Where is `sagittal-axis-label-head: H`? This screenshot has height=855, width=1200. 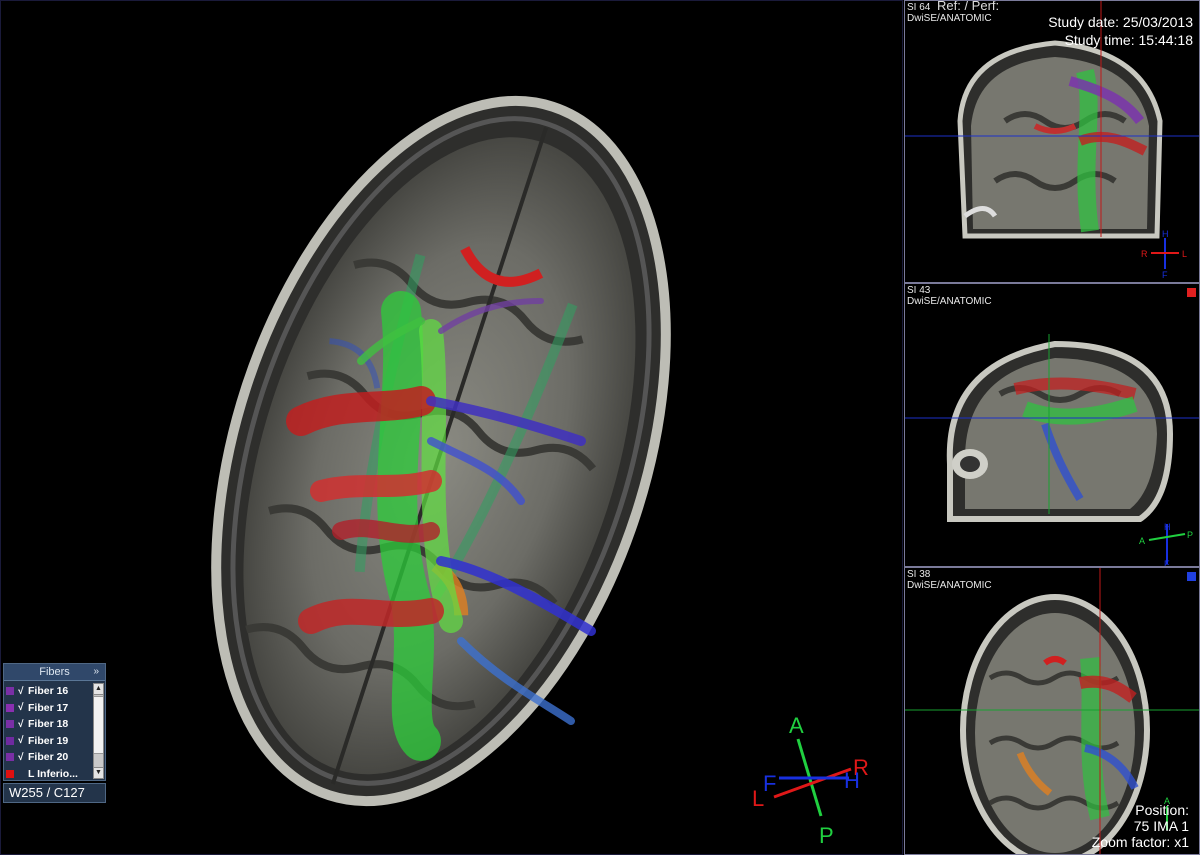
sagittal-axis-label-head: H is located at coordinates (1167, 527).